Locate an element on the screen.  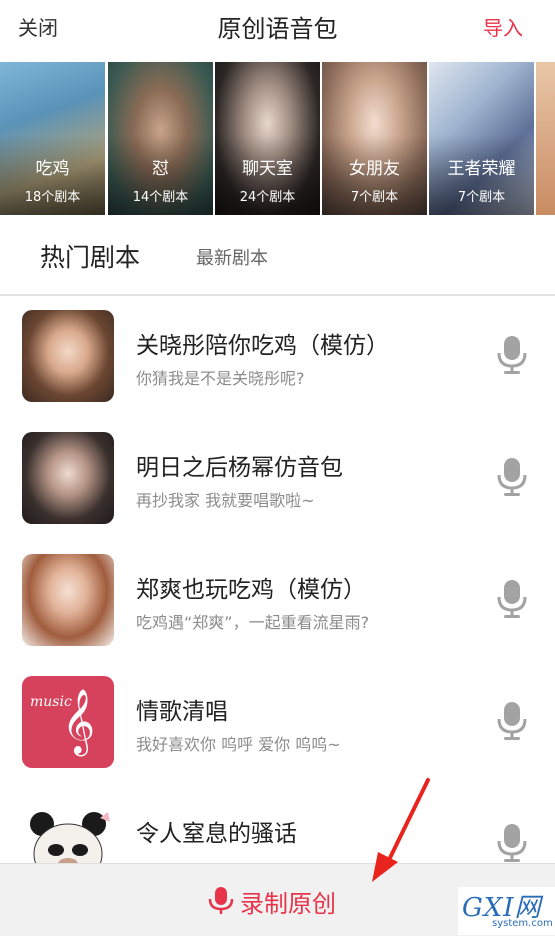
script-thumbnail-music: music 𝄞 is located at coordinates (68, 722).